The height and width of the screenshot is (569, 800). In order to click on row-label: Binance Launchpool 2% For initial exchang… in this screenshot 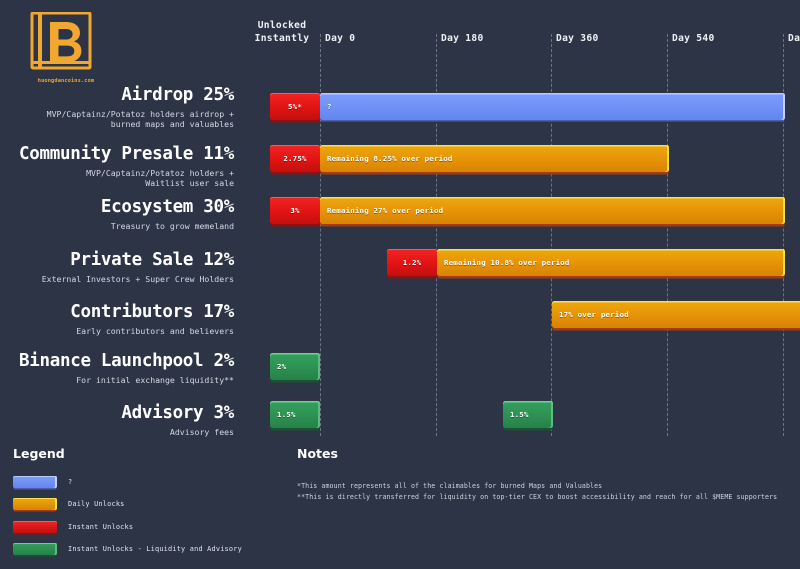, I will do `click(119, 368)`.